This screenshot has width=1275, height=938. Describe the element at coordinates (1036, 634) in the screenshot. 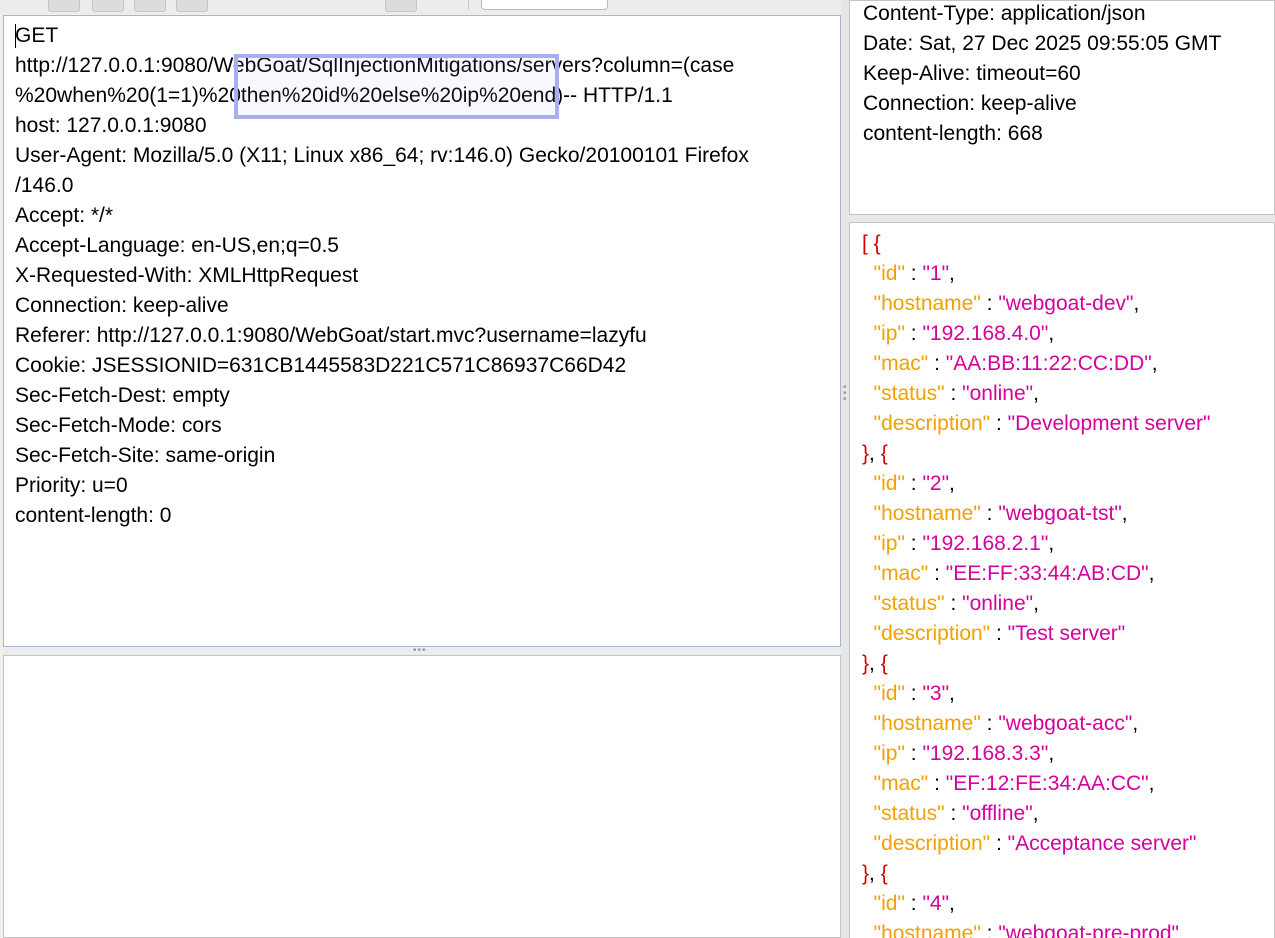

I see `json-line: "description" : "Test server"` at that location.